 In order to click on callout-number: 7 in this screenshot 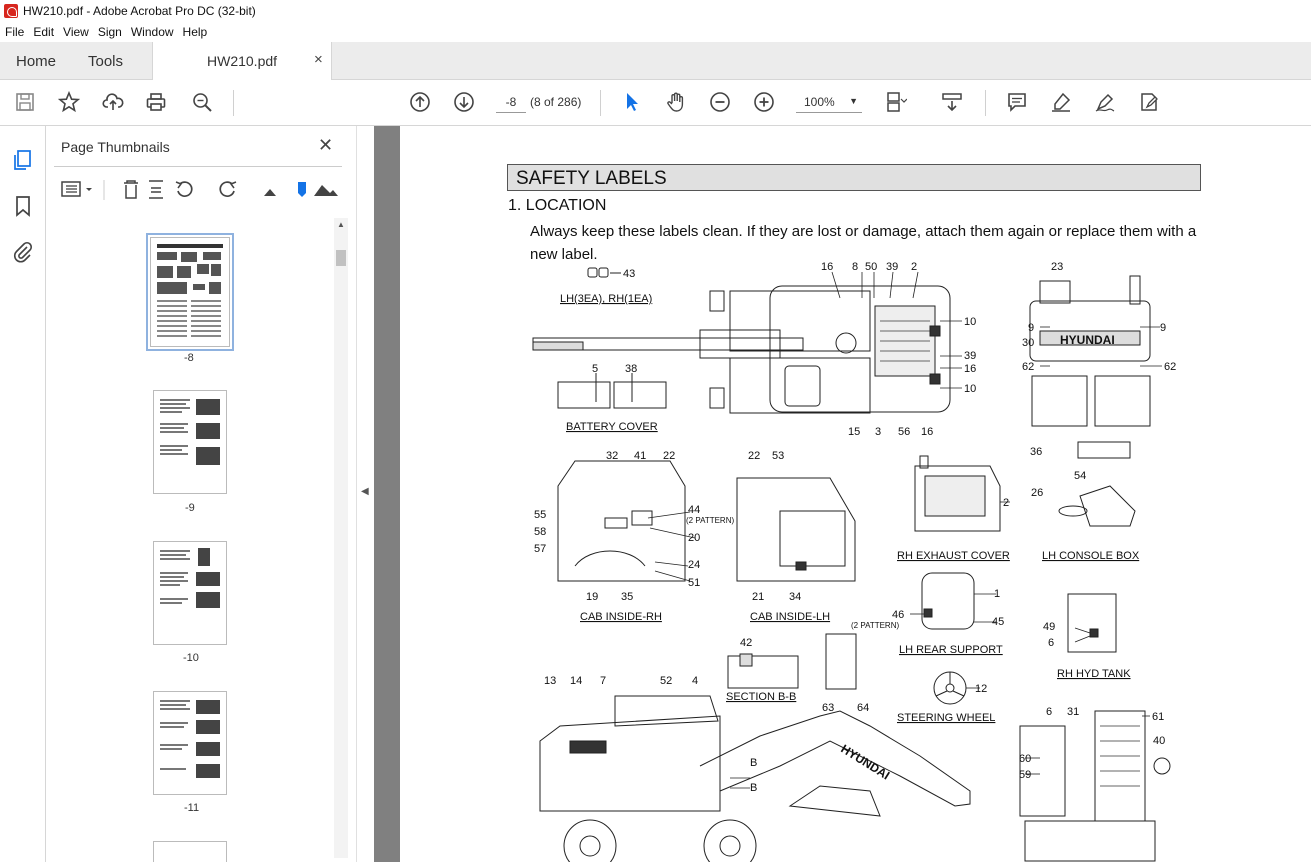, I will do `click(603, 681)`.